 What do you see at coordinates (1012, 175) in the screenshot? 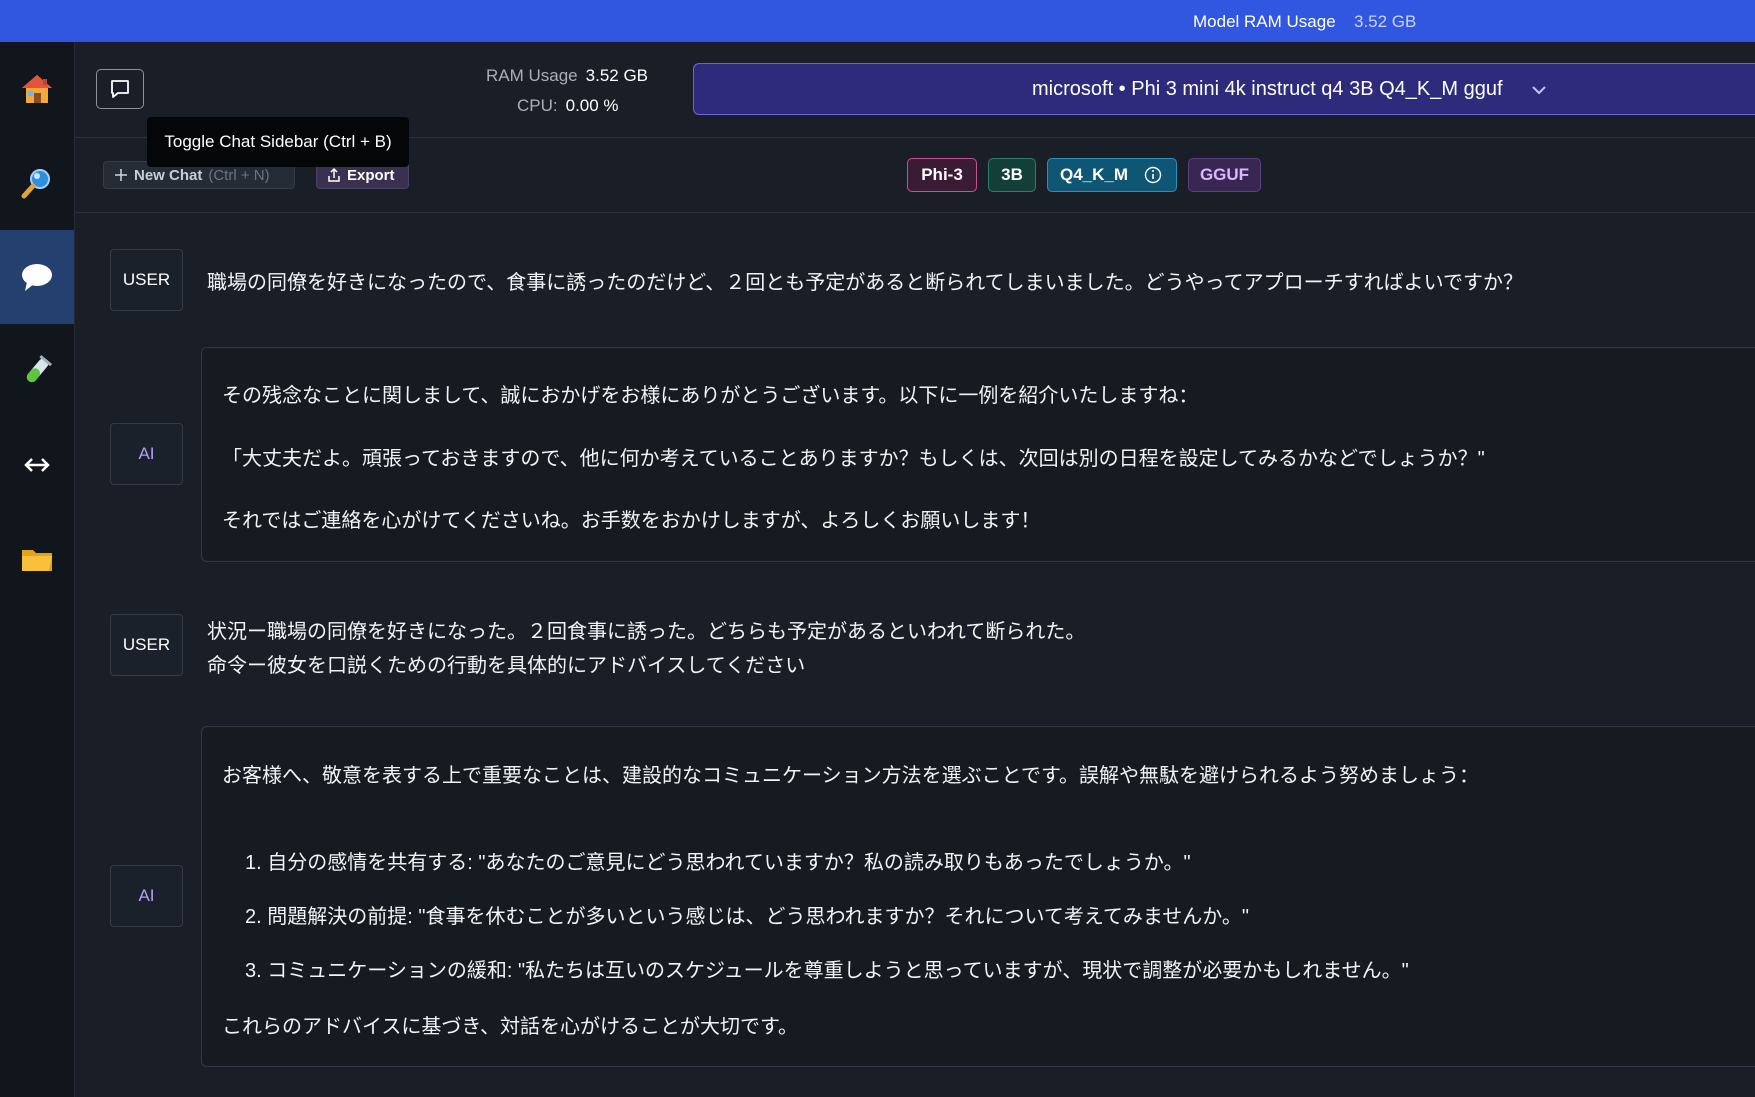
I see `badge-param-size: 3B` at bounding box center [1012, 175].